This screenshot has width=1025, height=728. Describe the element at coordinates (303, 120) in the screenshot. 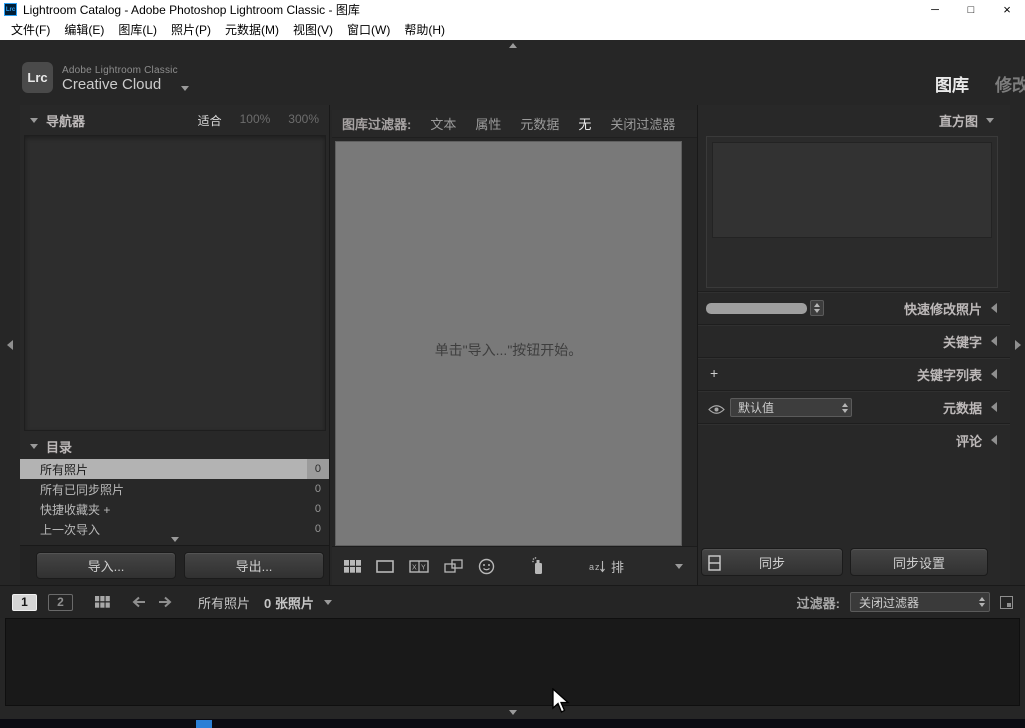

I see `zoom-option-300: 300%` at that location.